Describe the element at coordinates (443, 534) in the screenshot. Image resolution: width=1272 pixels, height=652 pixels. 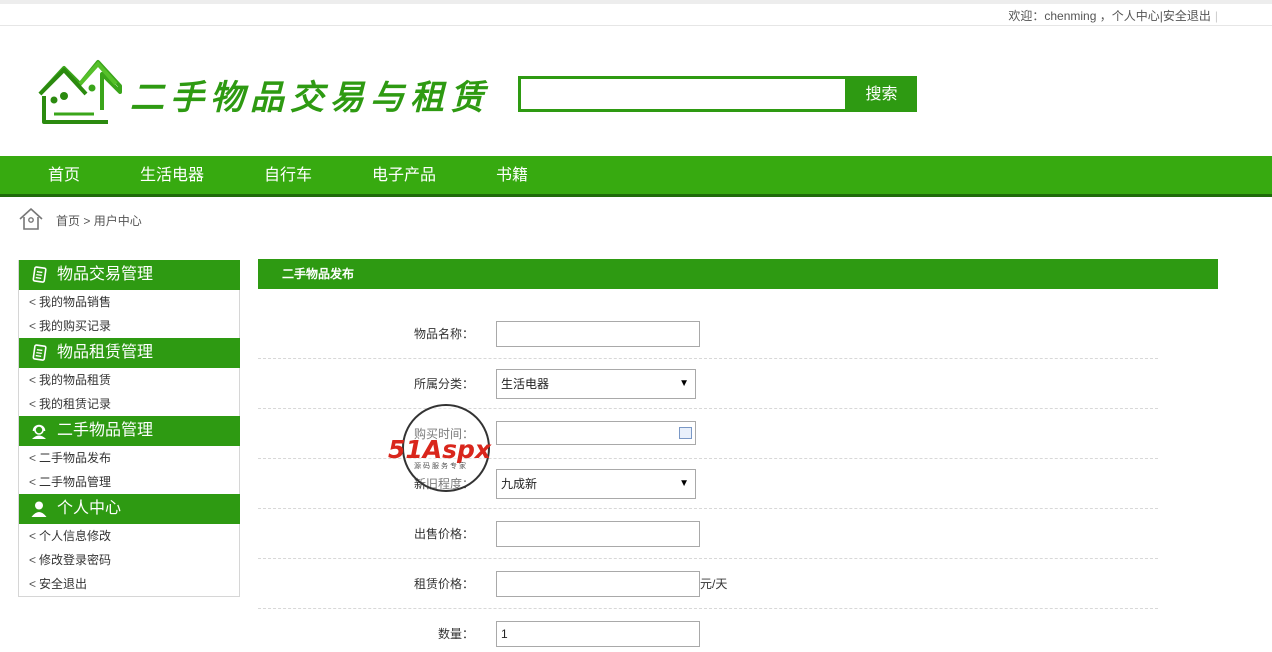
I see `field-label: 出售价格：` at that location.